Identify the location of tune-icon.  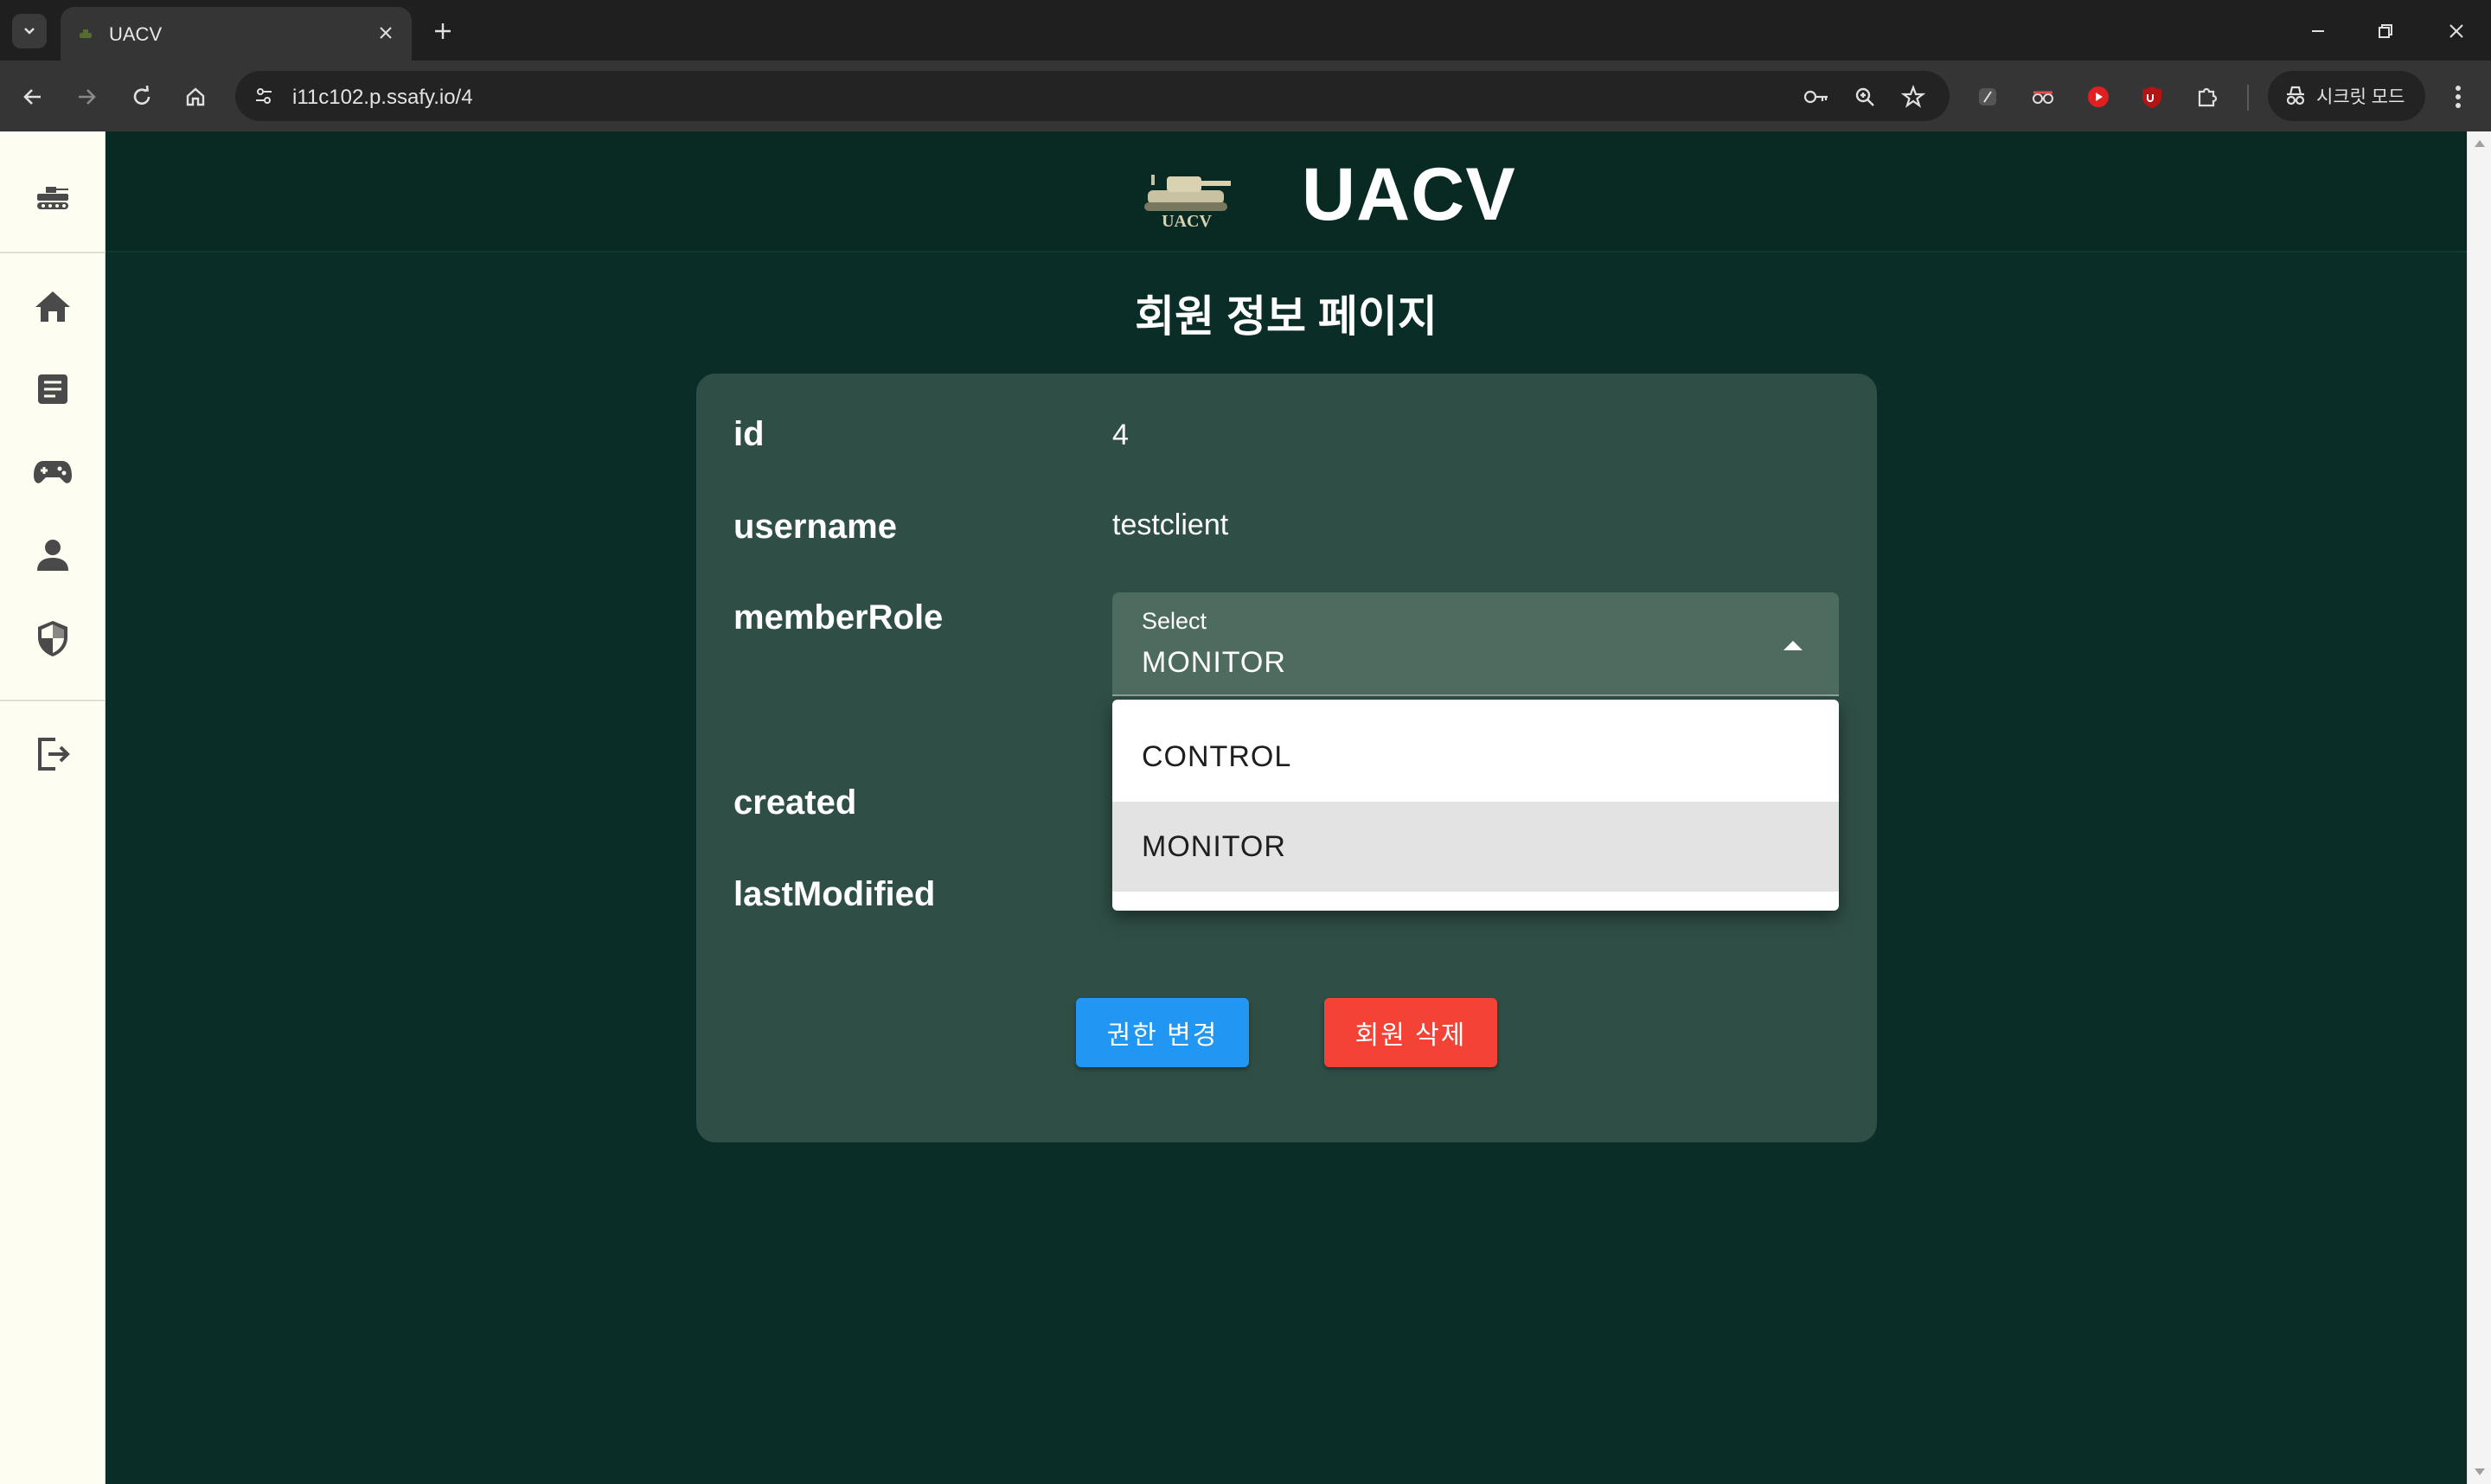
(264, 96).